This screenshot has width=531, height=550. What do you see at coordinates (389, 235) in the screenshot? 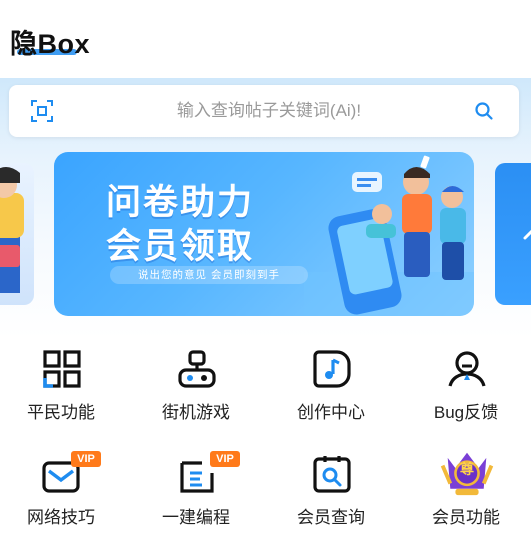
I see `survey-people-illustration` at bounding box center [389, 235].